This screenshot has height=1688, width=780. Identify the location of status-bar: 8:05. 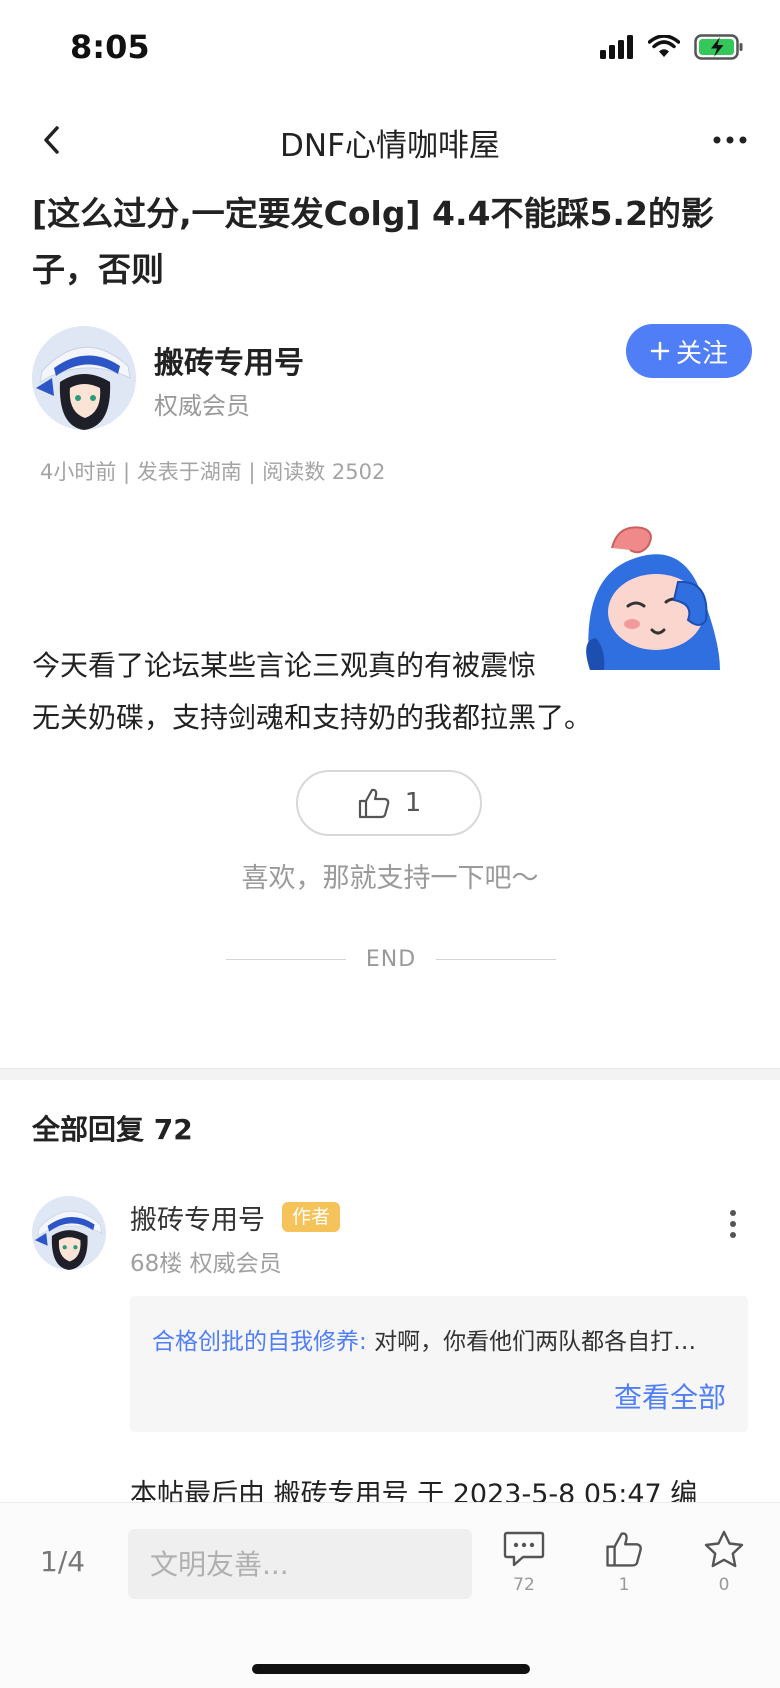
(390, 50).